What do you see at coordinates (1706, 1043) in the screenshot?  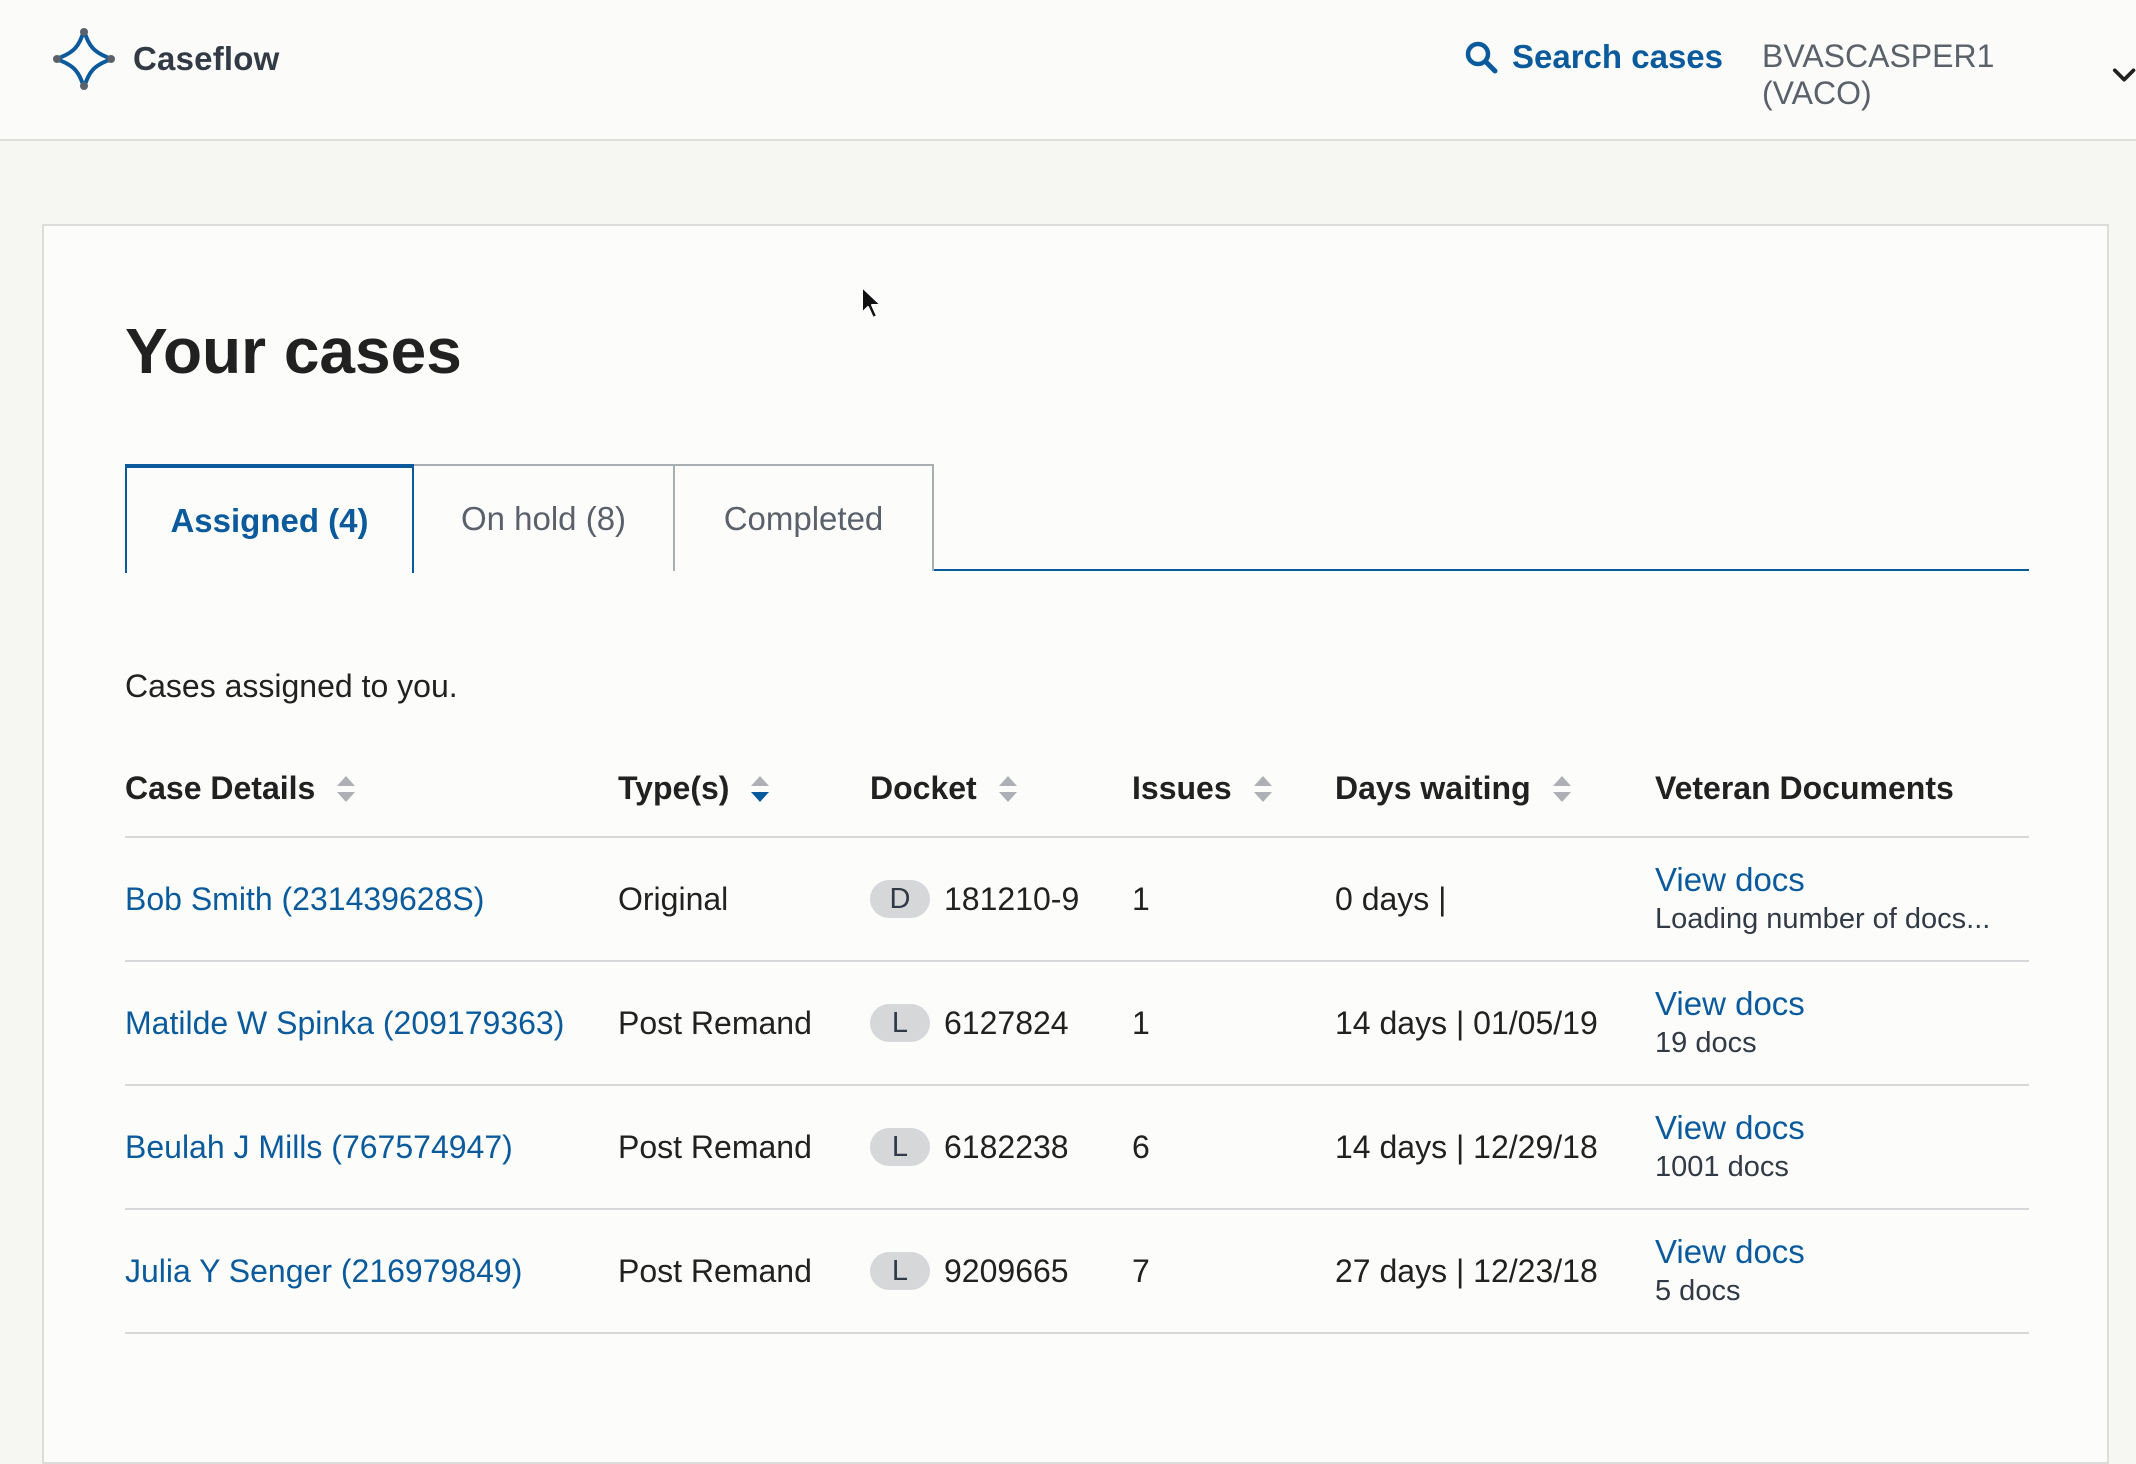 I see `docs-count: 19 docs` at bounding box center [1706, 1043].